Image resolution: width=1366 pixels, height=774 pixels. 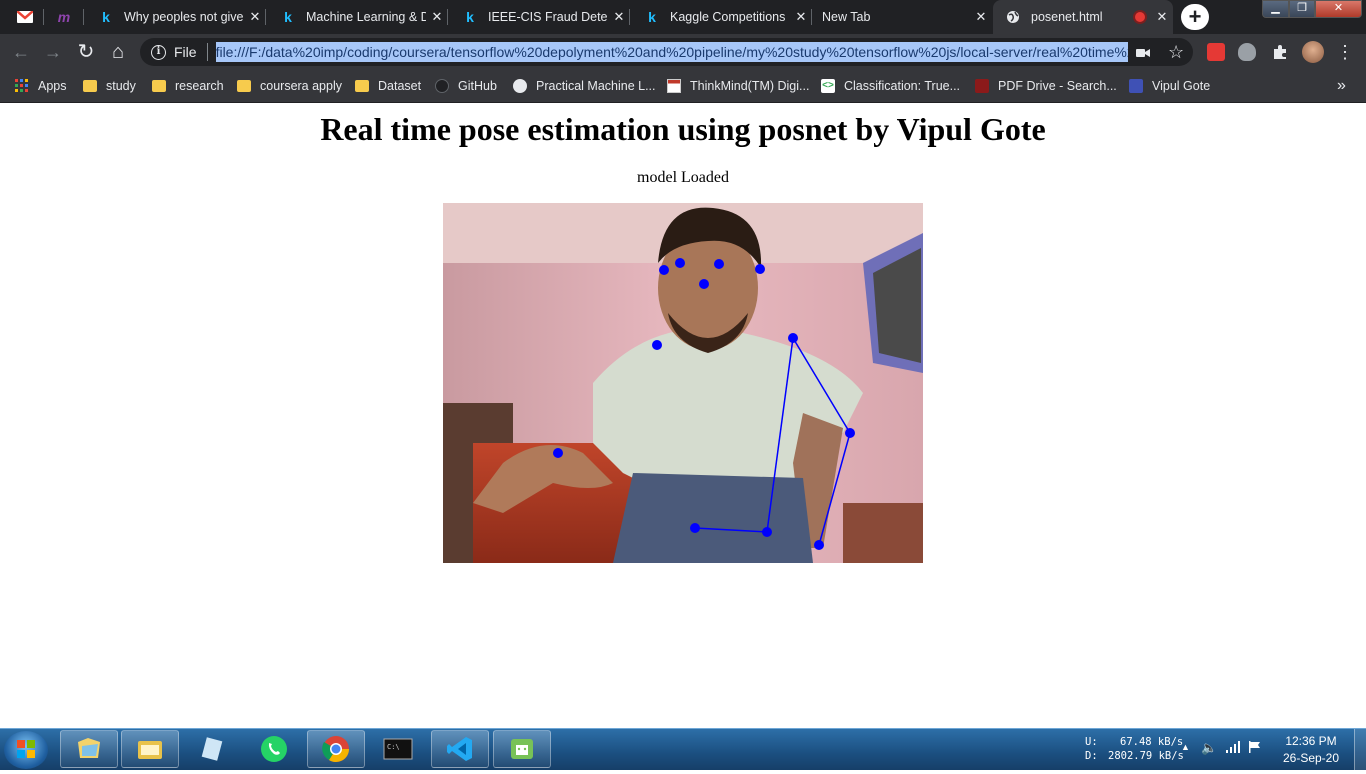 I want to click on back-button: ←, so click(x=21, y=52).